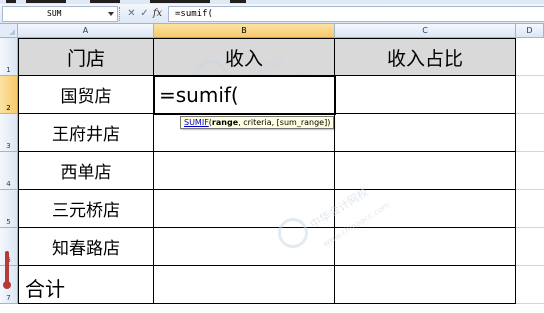 This screenshot has height=313, width=544. I want to click on chevron-down-icon, so click(111, 14).